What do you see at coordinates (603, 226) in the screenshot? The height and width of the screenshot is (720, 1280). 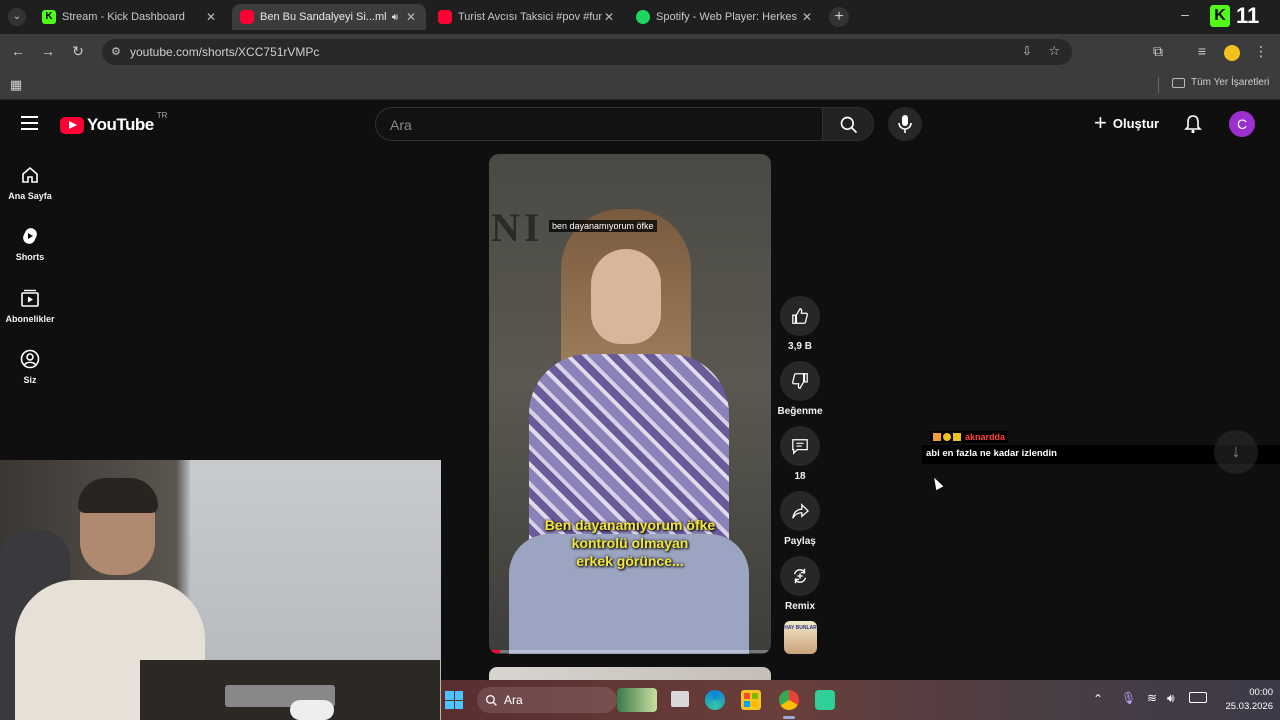 I see `video-top-caption: ben dayanamıyorum öfke` at bounding box center [603, 226].